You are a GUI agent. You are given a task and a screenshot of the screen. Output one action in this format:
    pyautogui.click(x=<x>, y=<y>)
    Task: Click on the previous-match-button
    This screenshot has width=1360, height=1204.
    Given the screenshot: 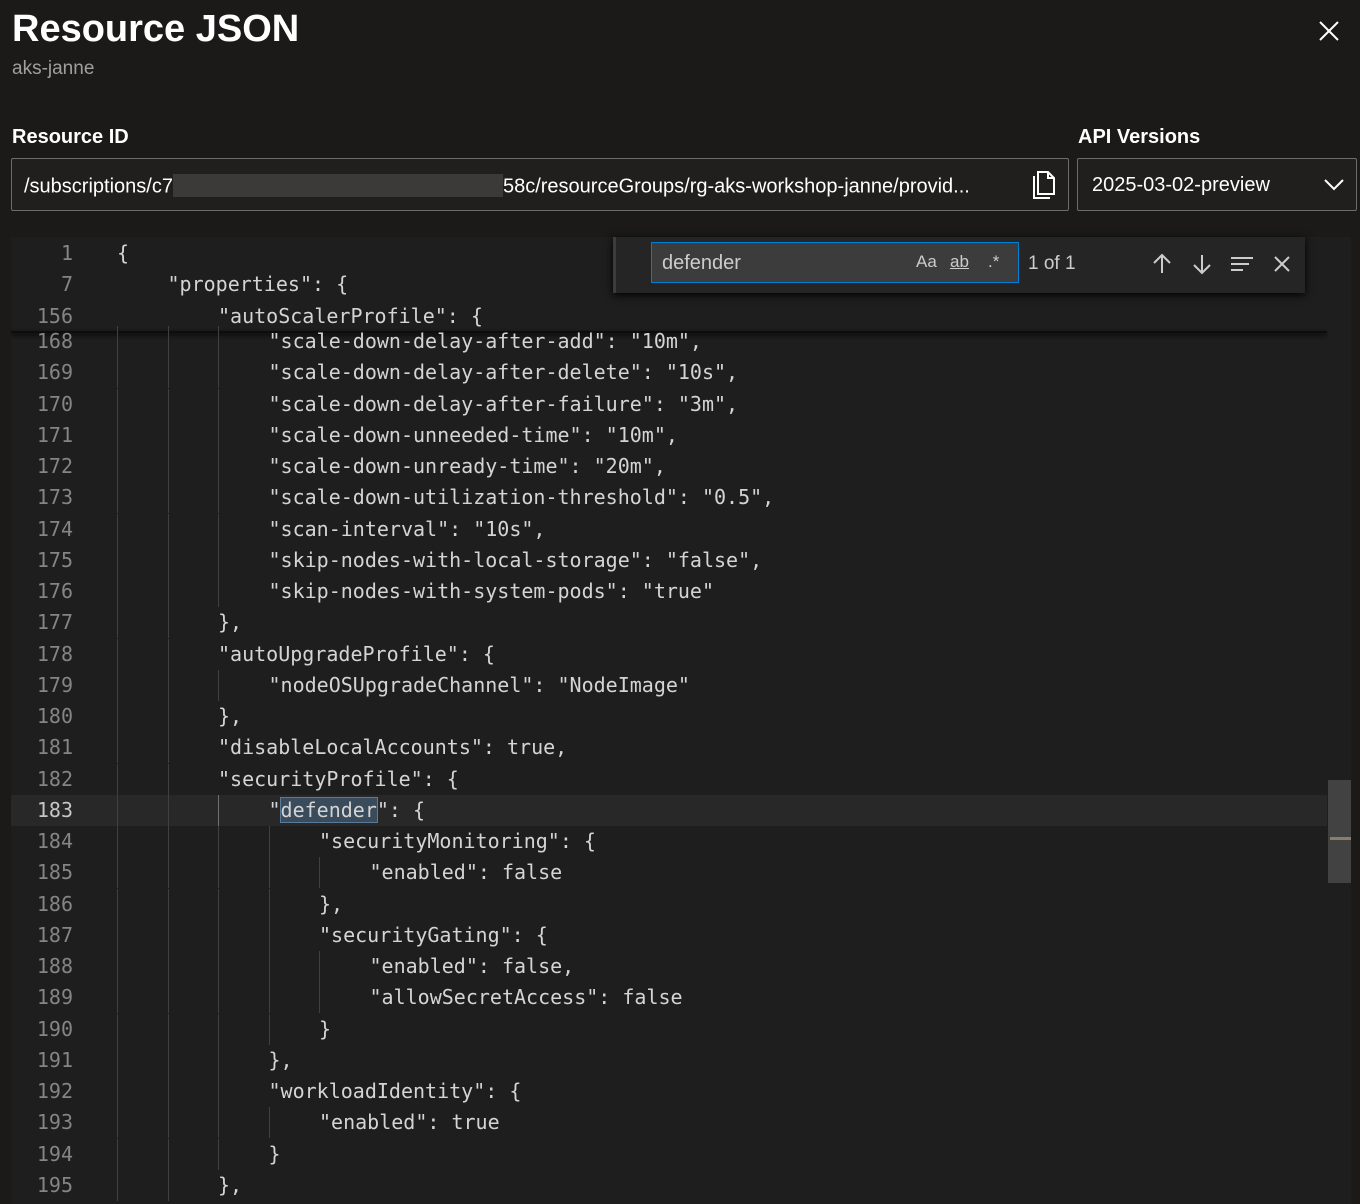 What is the action you would take?
    pyautogui.click(x=1162, y=264)
    